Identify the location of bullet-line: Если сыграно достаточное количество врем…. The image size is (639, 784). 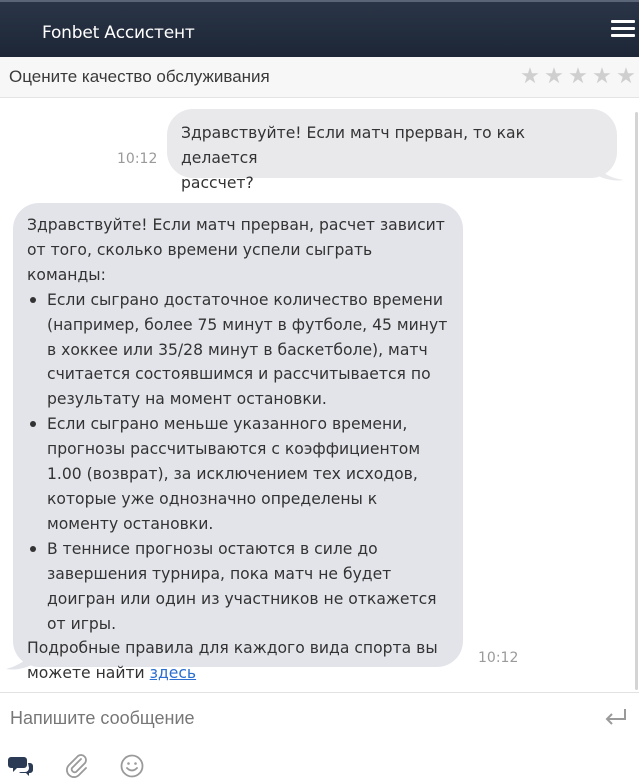
(245, 299).